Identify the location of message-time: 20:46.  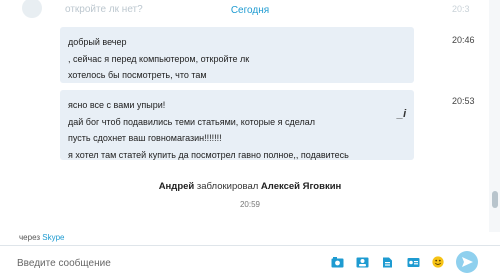
(463, 40).